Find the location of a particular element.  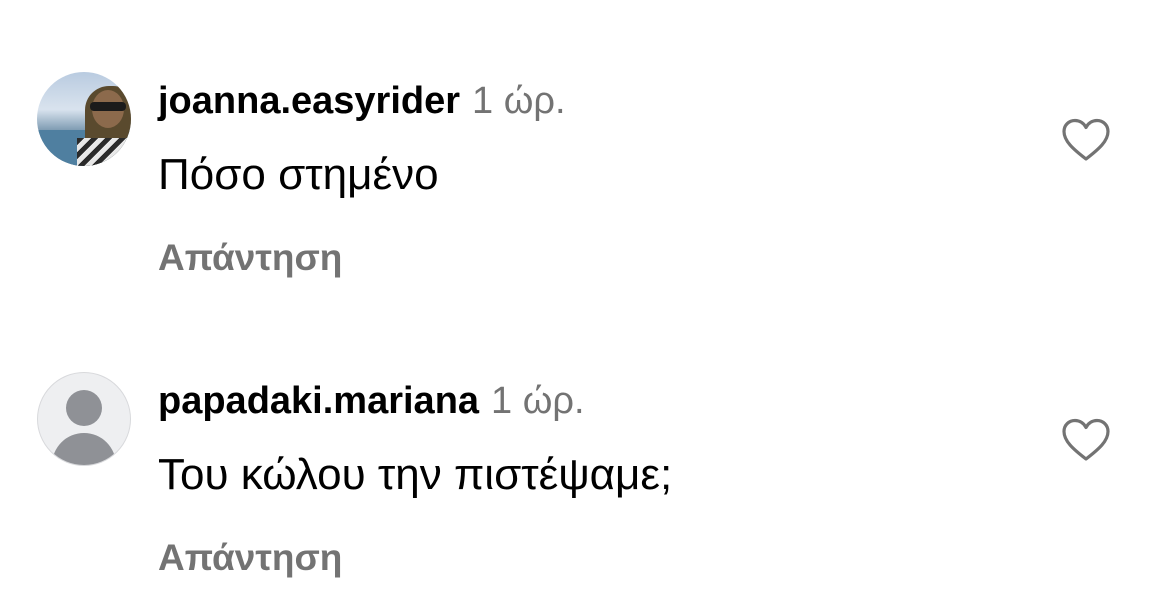

comment-header: joanna.easyrider 1 ώρ. is located at coordinates (362, 102).